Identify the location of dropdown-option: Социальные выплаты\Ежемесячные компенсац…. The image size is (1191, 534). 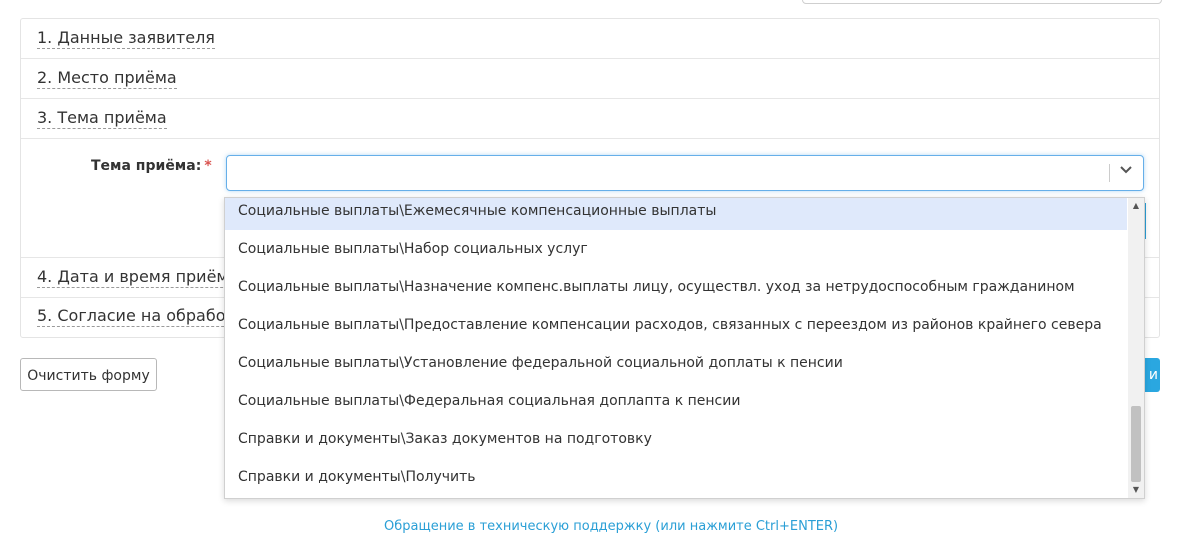
(676, 214).